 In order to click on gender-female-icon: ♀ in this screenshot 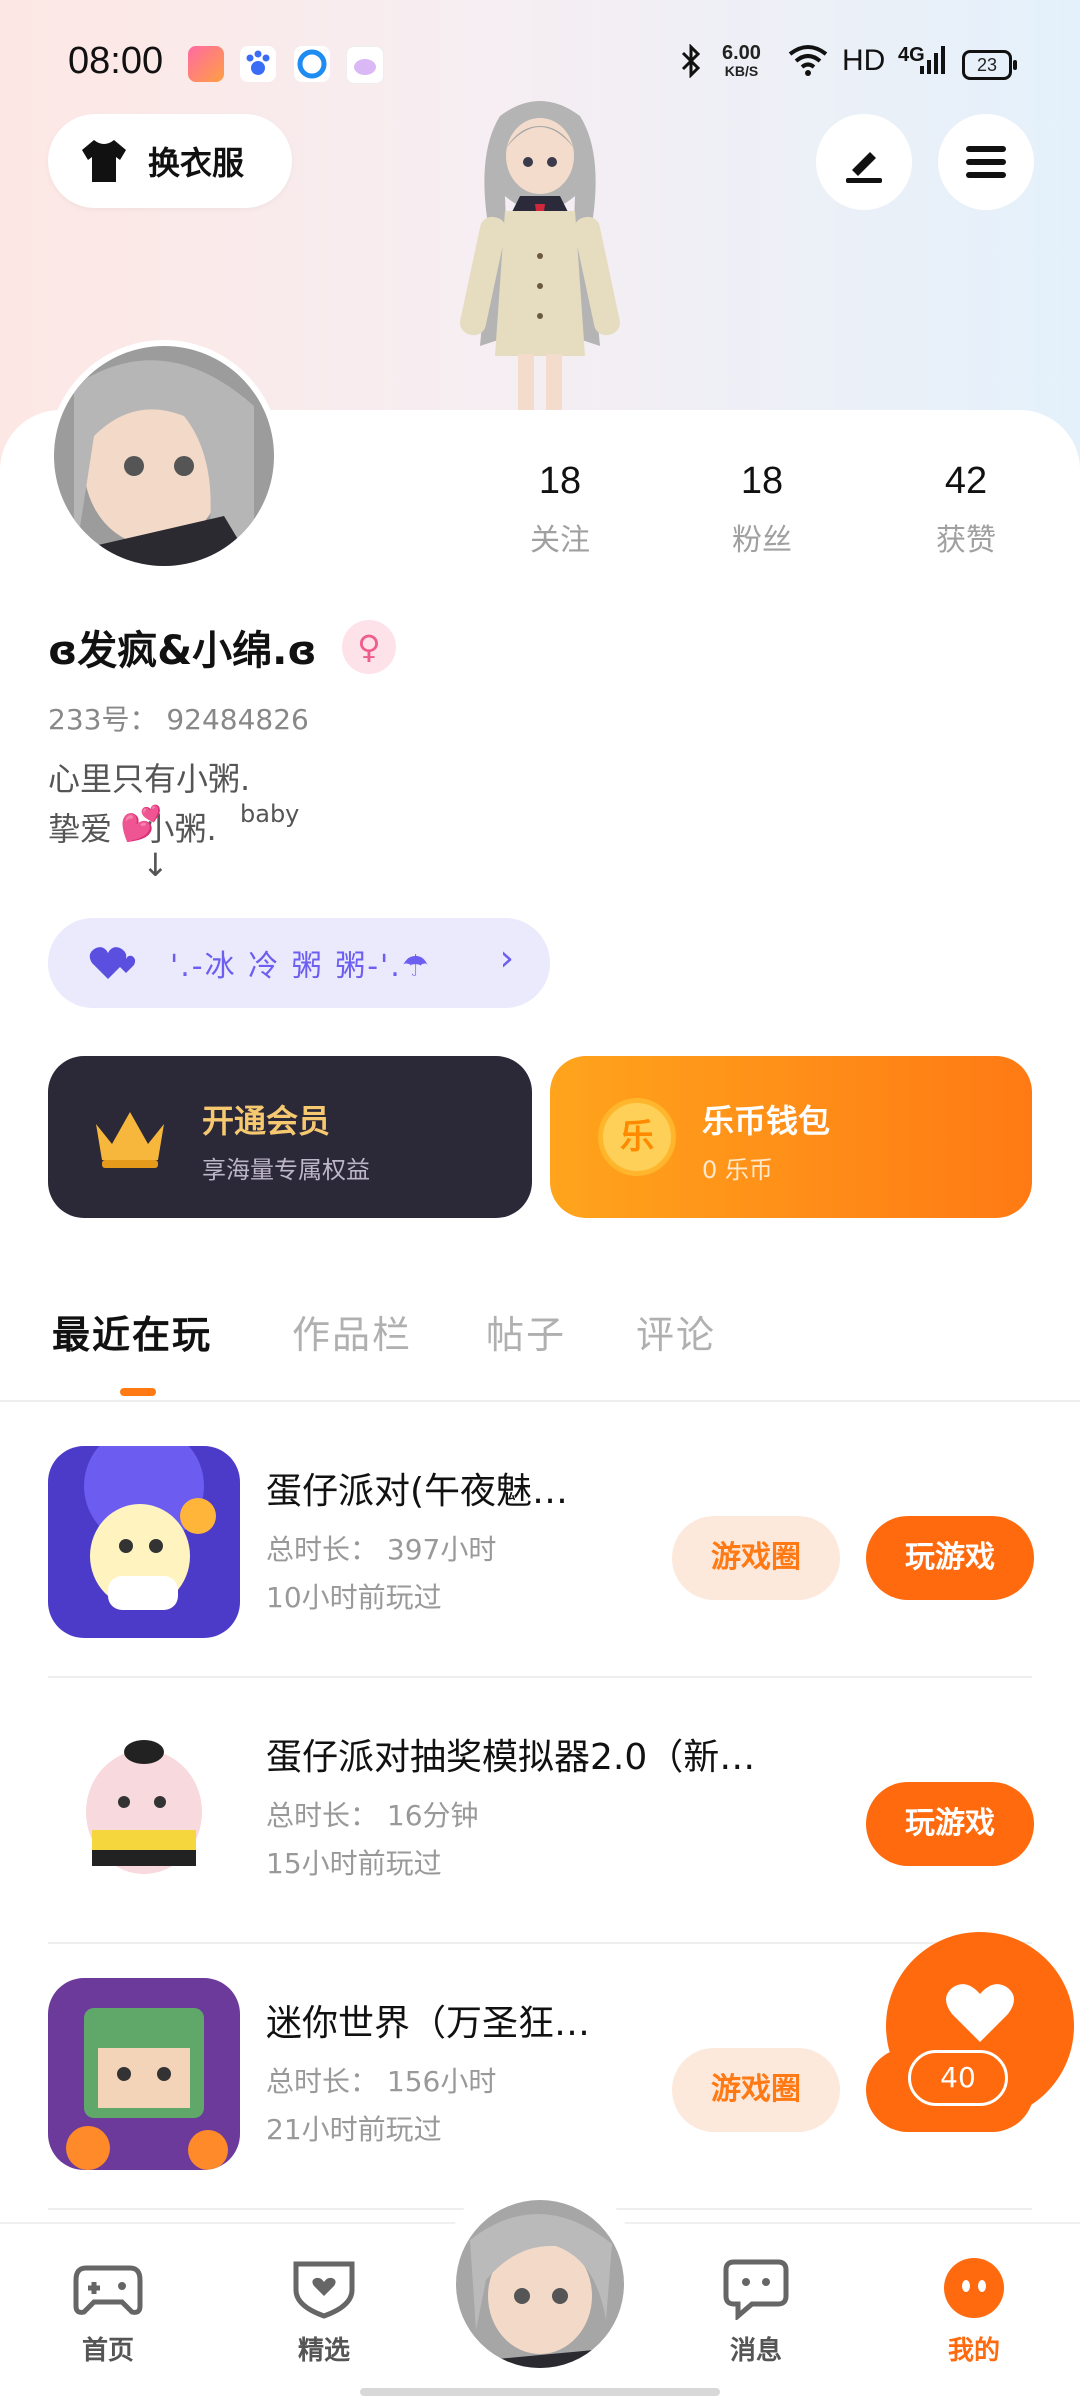, I will do `click(369, 647)`.